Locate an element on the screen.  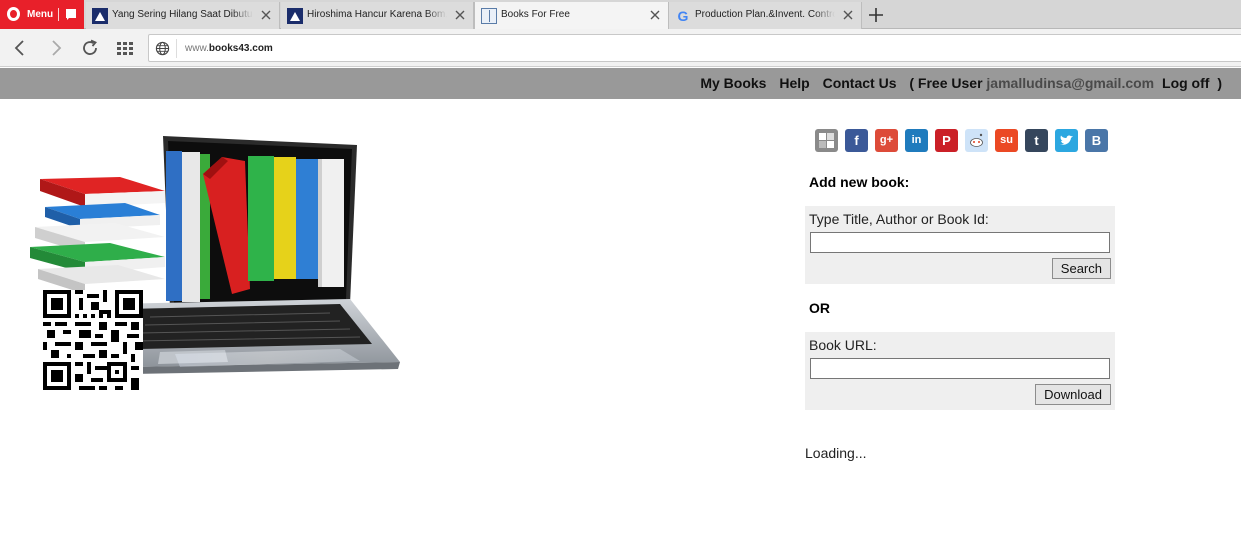
search-button: Search is located at coordinates (1081, 268).